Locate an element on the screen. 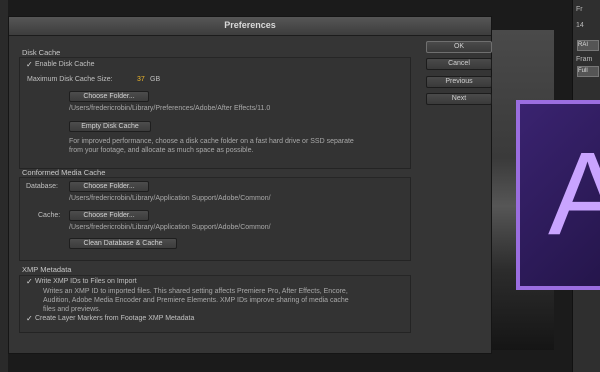  cancel-button: Cancel is located at coordinates (459, 64).